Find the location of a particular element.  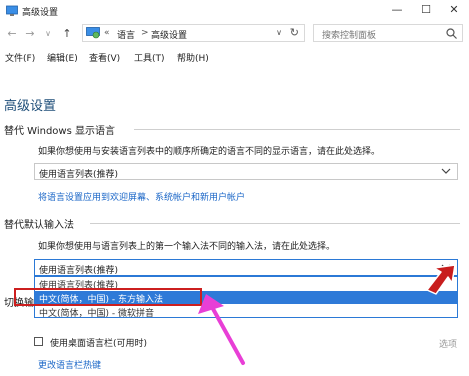

change-hotkeys-link: 更改语言栏热键 is located at coordinates (69, 364).